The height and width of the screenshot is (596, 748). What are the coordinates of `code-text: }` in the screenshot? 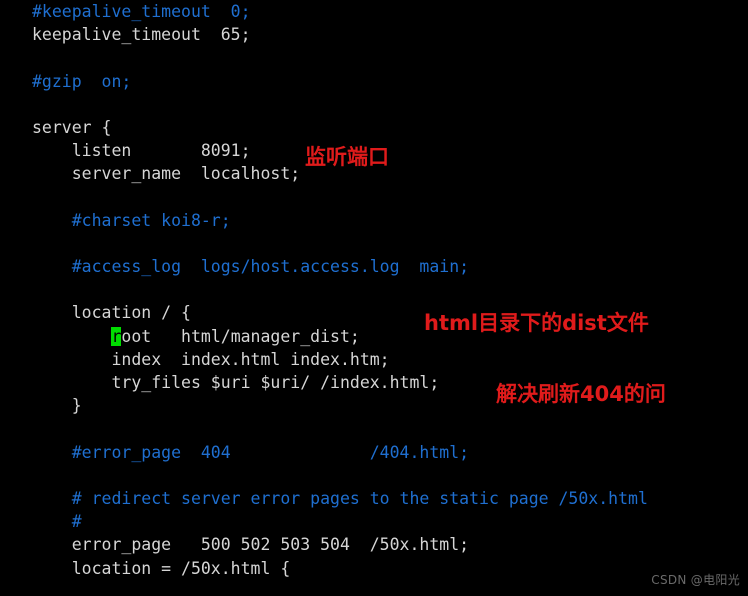 It's located at (57, 406).